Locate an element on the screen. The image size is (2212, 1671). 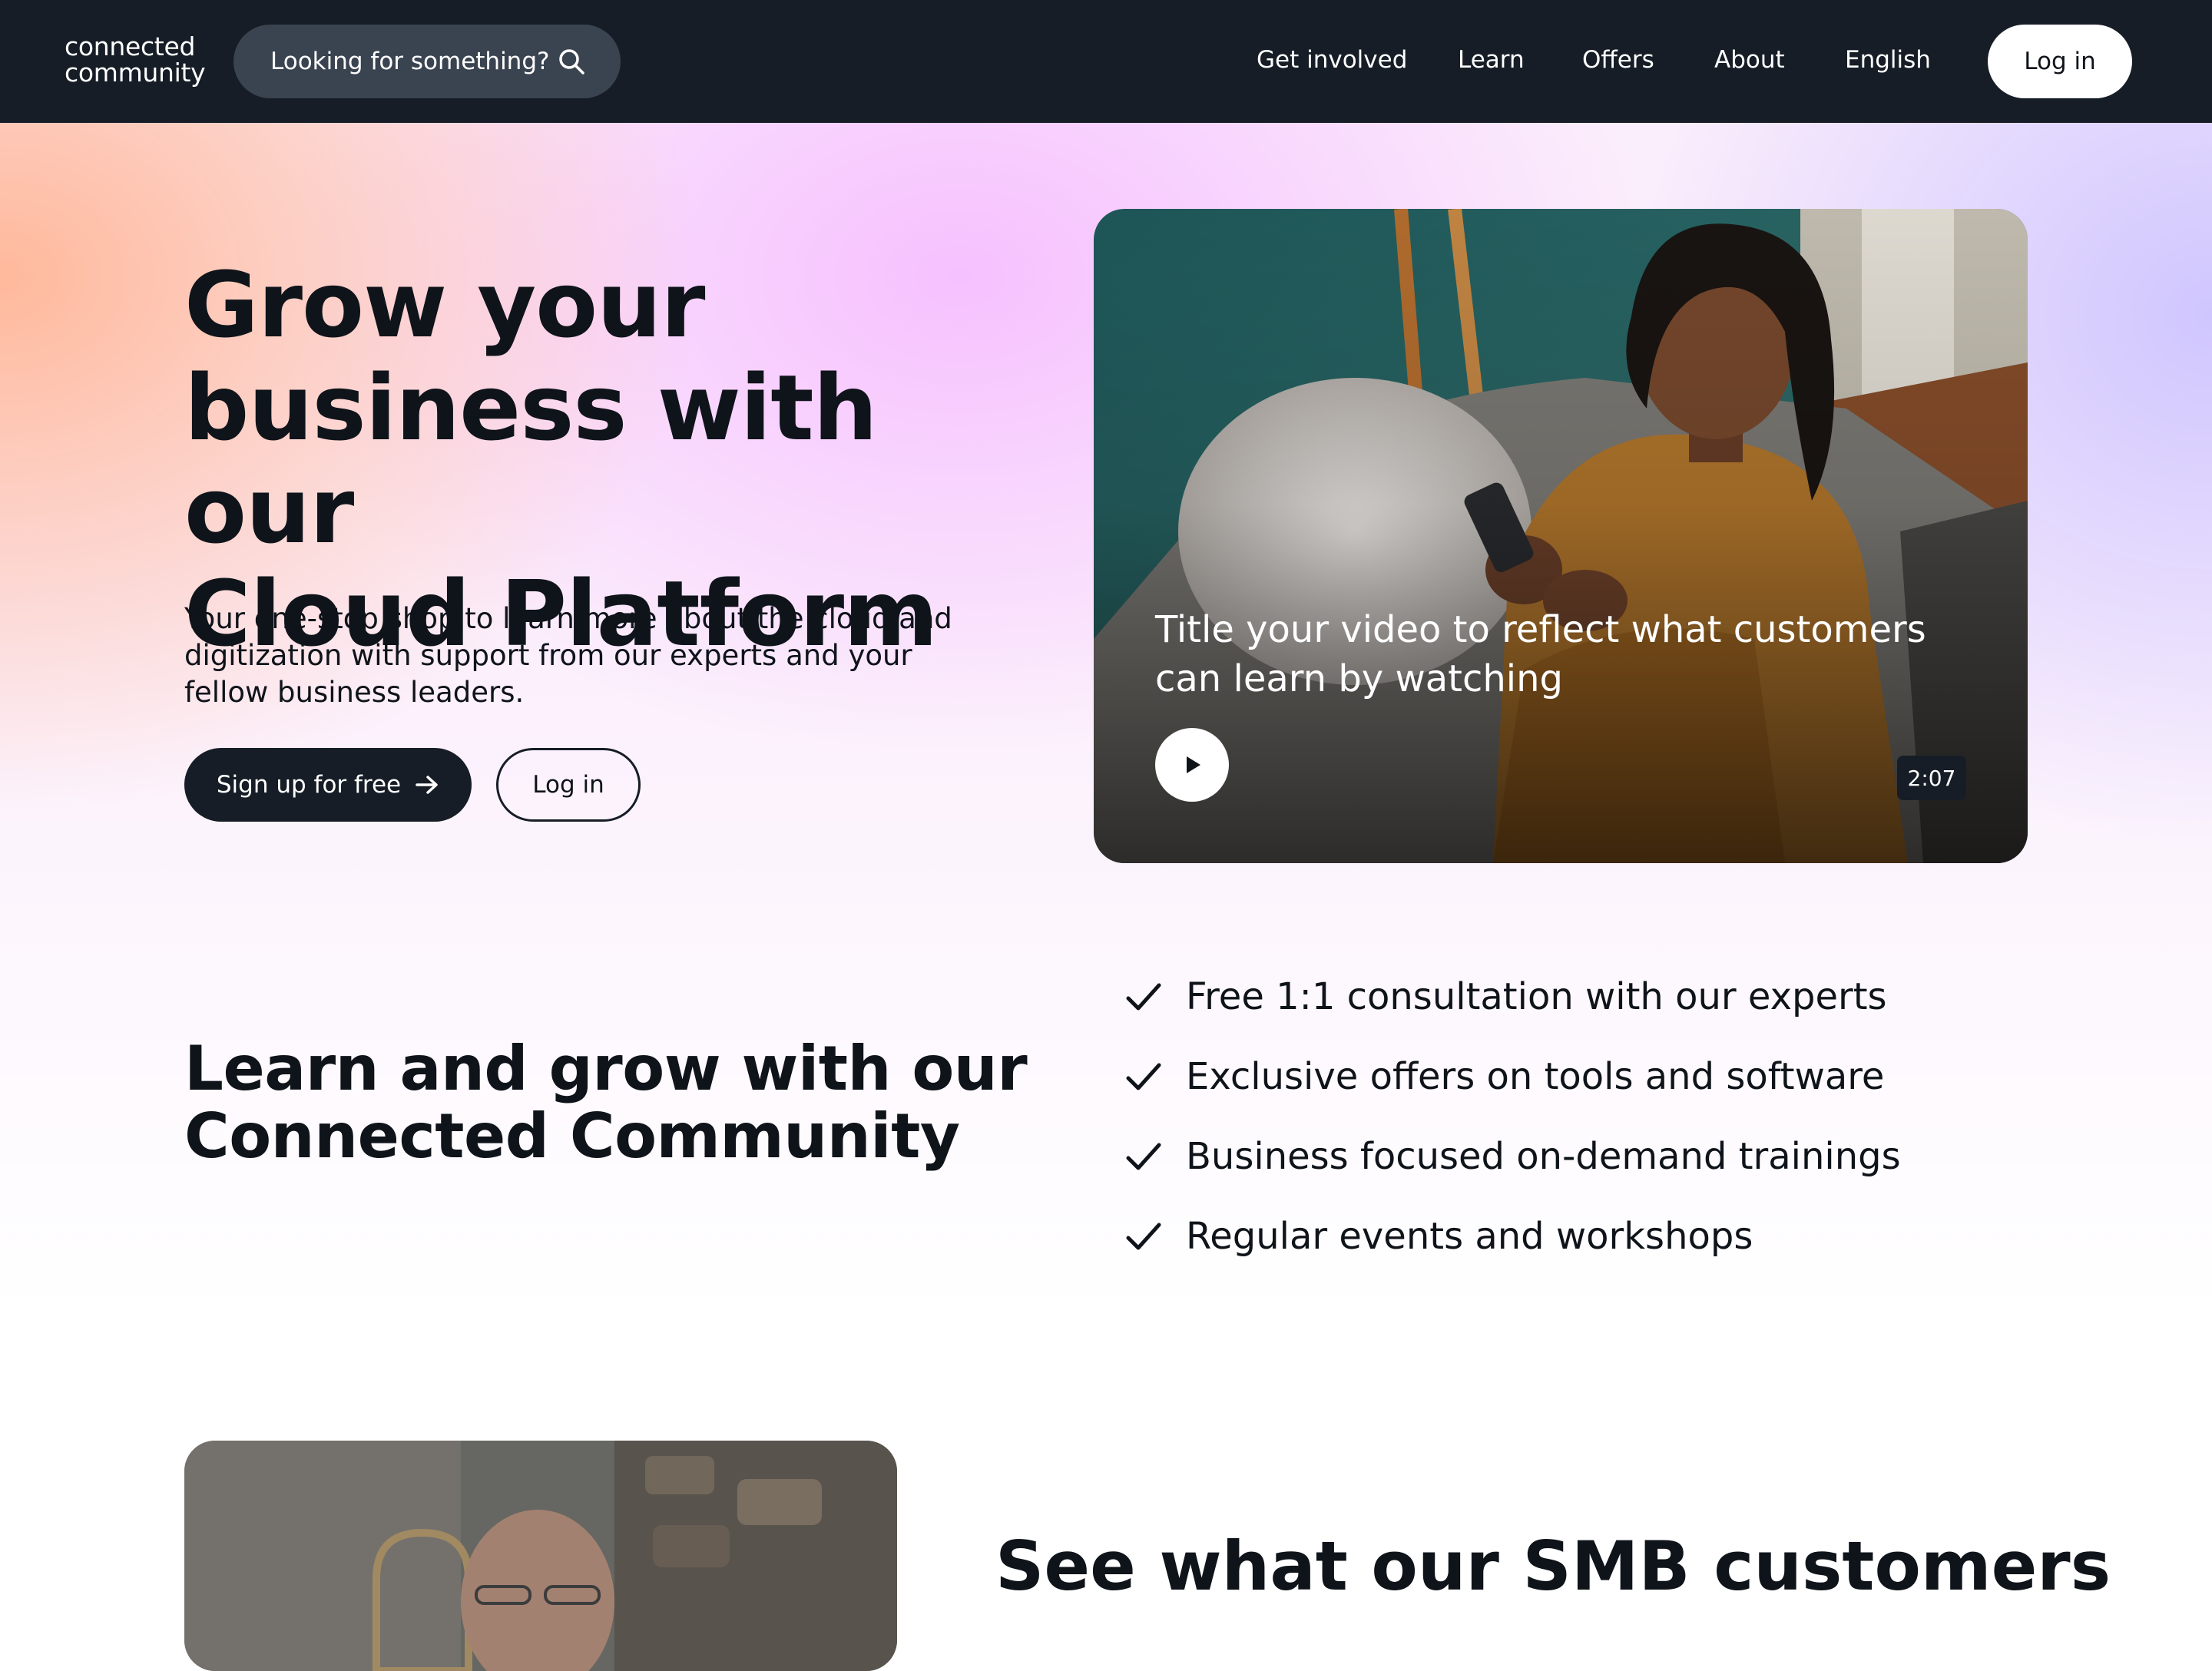
testimonial-video-card is located at coordinates (541, 1556).